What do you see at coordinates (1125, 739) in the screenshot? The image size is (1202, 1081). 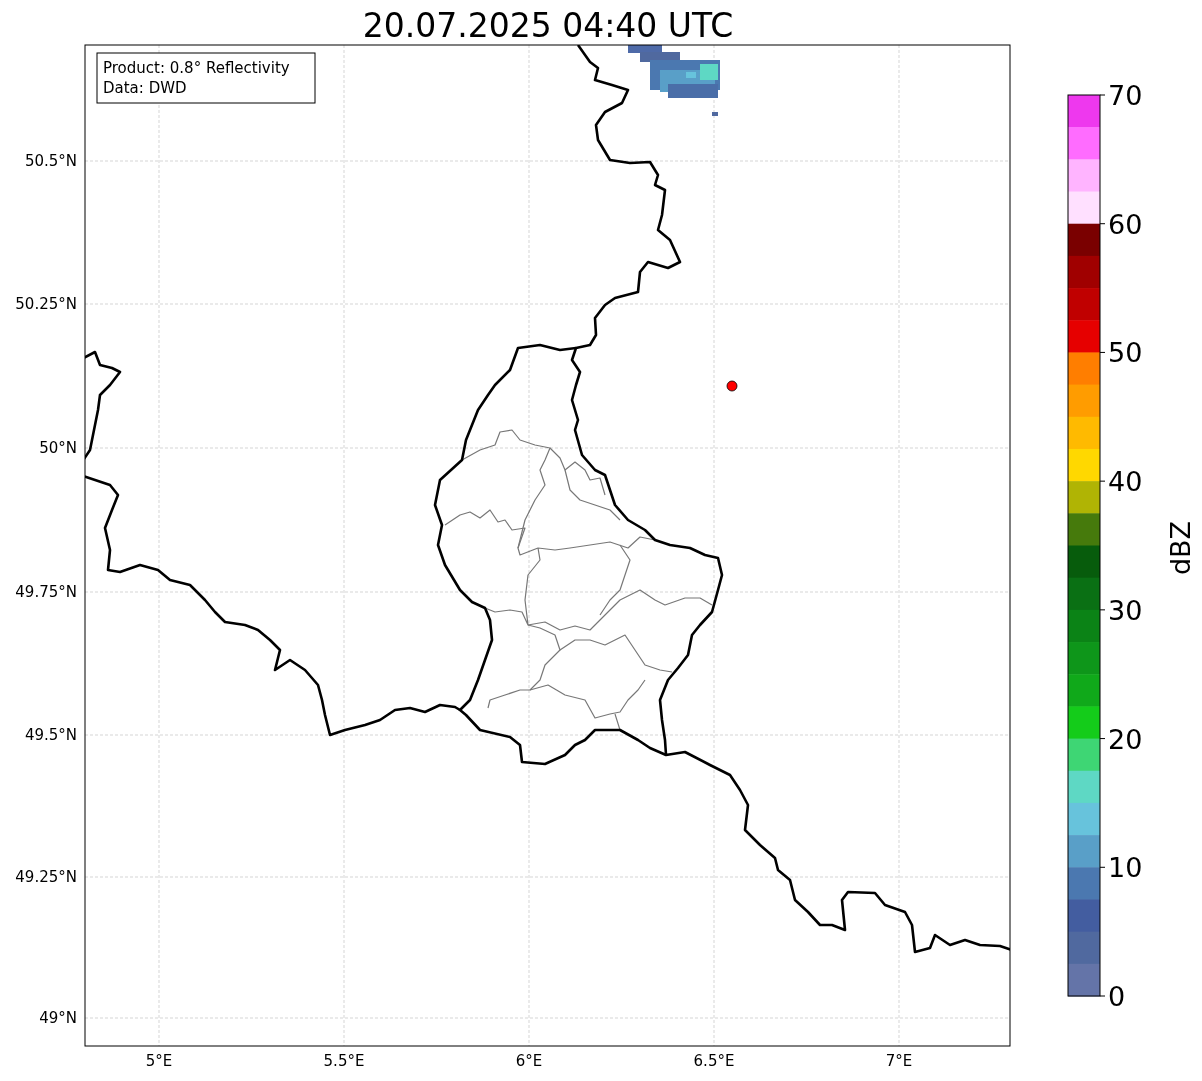 I see `colorbar-tick-label: 20` at bounding box center [1125, 739].